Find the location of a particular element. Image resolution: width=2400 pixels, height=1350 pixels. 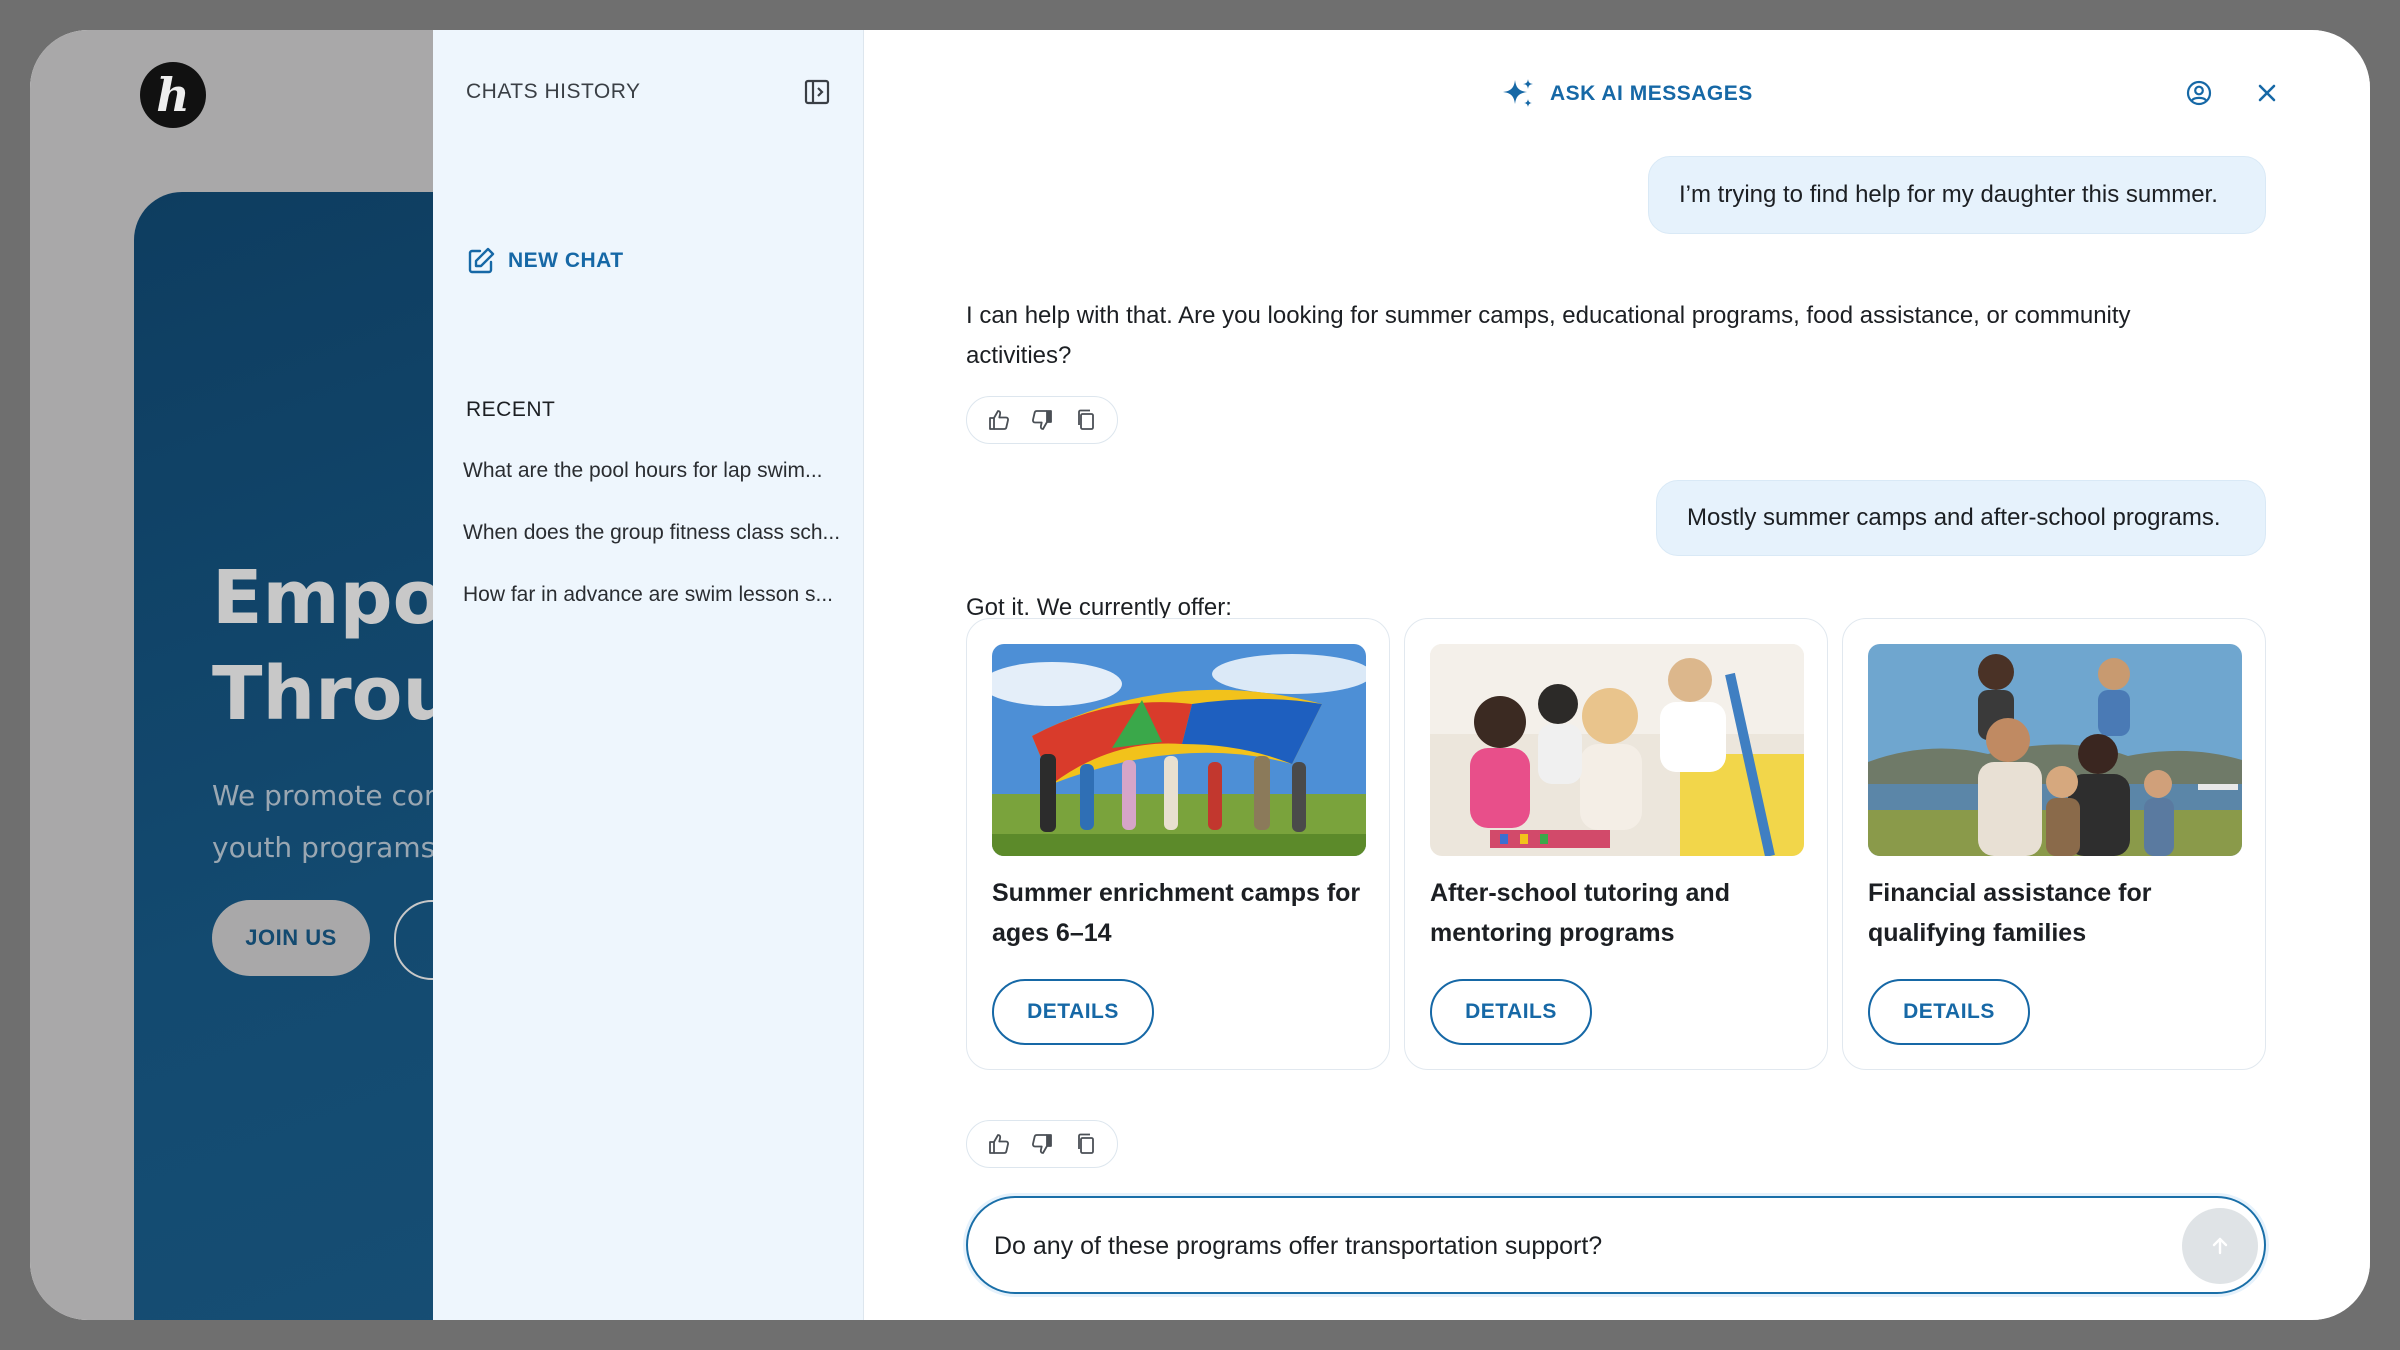

card-image-family is located at coordinates (2055, 750).